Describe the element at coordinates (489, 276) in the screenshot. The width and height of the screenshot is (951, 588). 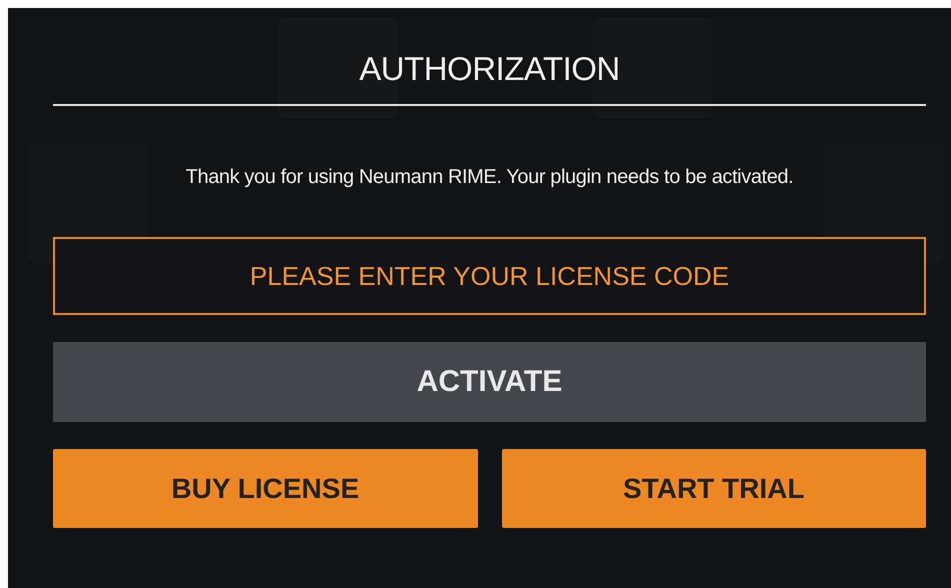
I see `license-code-field: PLEASE ENTER YOUR LICENSE CODE` at that location.